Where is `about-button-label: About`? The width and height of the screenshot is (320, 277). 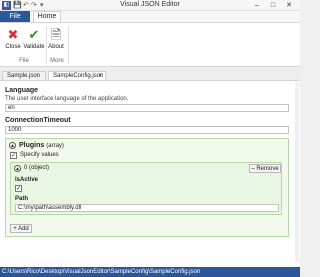
about-button-label: About is located at coordinates (56, 47).